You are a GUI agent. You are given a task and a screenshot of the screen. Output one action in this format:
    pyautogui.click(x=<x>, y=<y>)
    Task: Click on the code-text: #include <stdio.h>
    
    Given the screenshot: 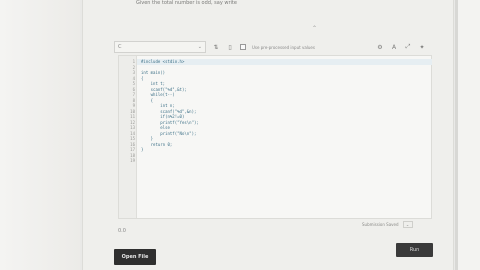 What is the action you would take?
    pyautogui.click(x=162, y=62)
    